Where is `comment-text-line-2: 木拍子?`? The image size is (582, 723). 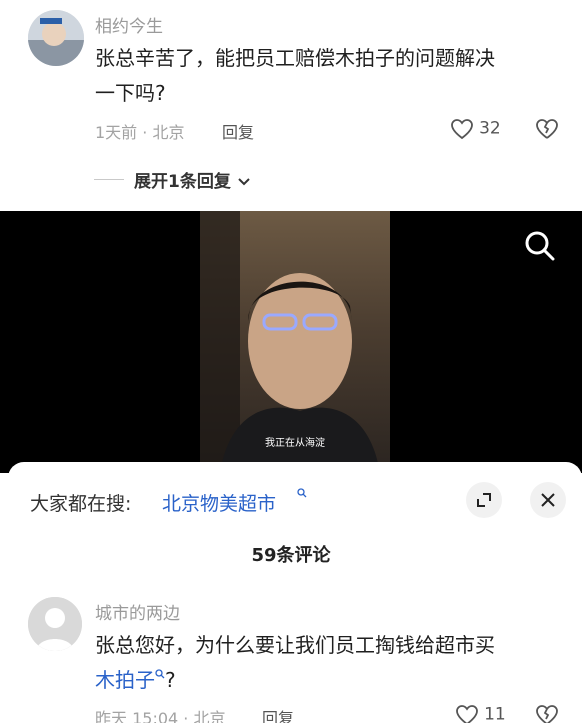
comment-text-line-2: 木拍子? is located at coordinates (135, 680).